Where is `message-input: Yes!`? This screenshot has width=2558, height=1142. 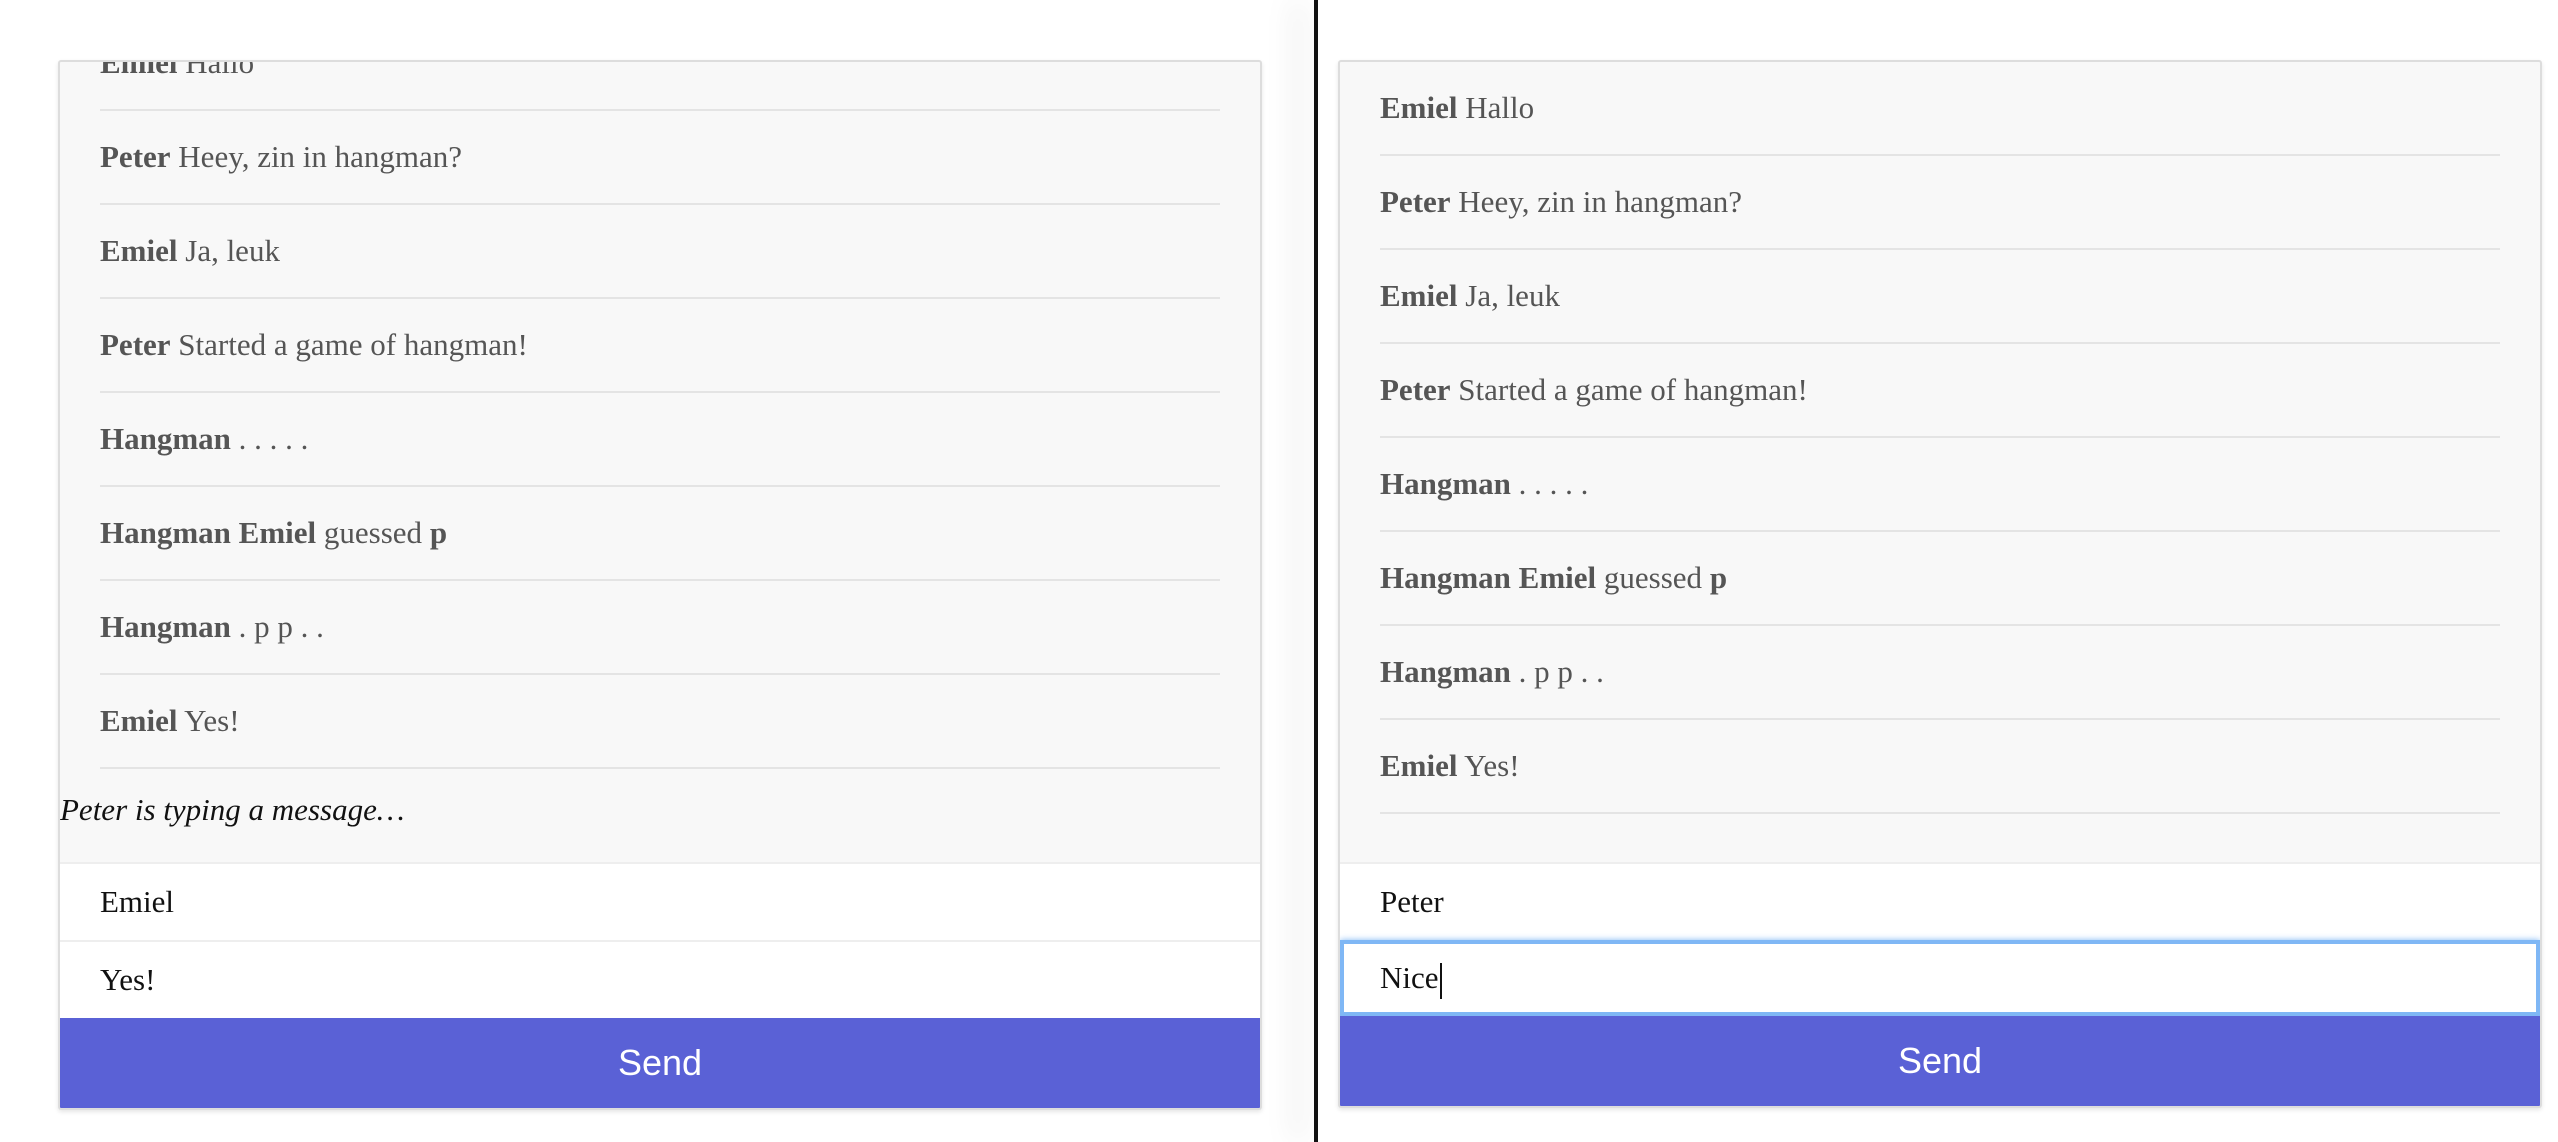
message-input: Yes! is located at coordinates (660, 979).